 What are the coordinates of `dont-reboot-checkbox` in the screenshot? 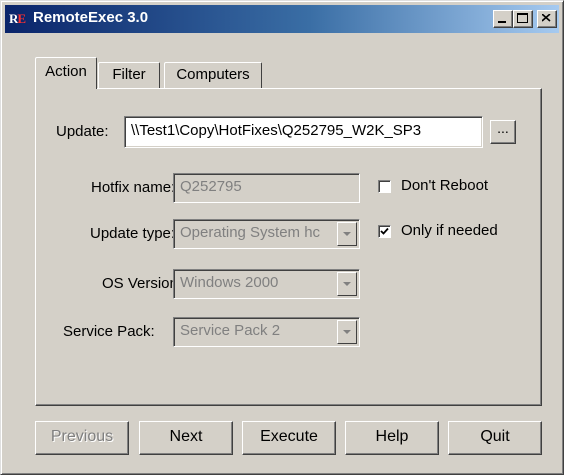 It's located at (384, 186).